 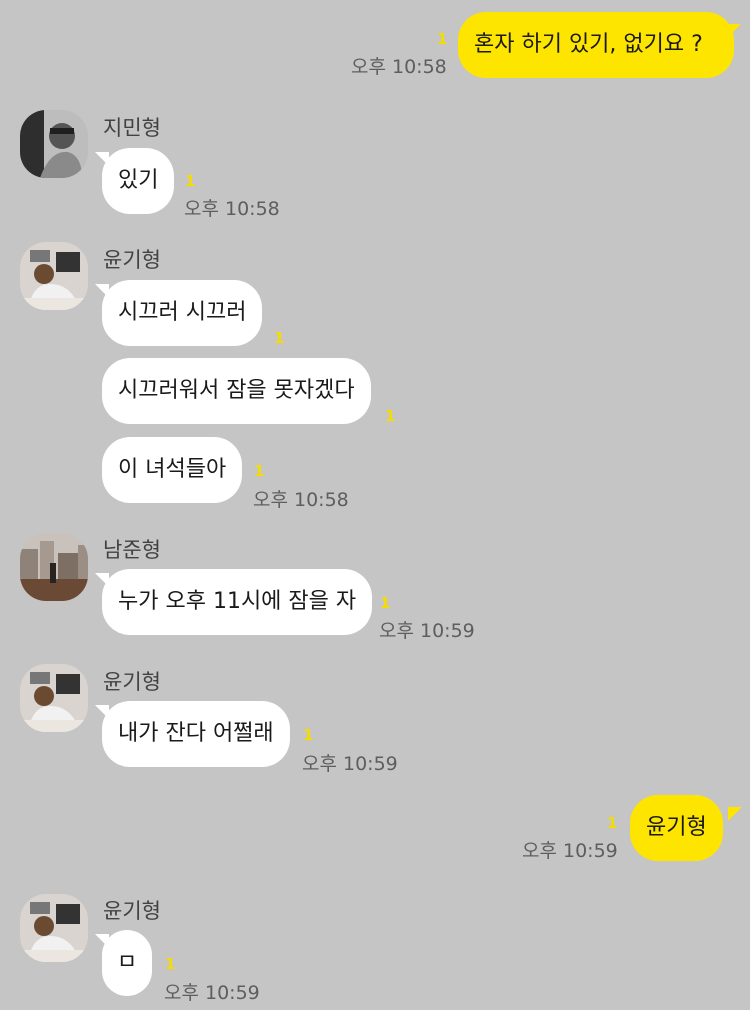 What do you see at coordinates (596, 45) in the screenshot?
I see `outgoing-message-bubble: 혼자 하기 있기, 없기요 ?` at bounding box center [596, 45].